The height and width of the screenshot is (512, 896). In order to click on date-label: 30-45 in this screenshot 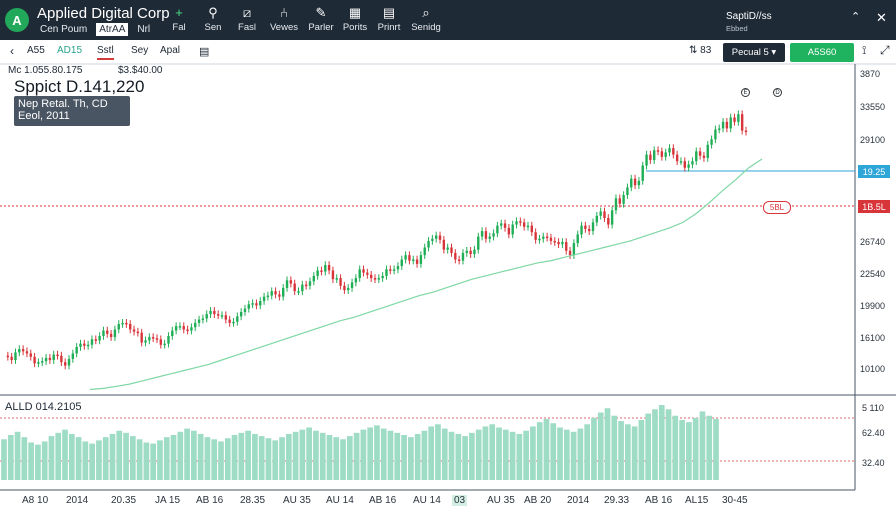, I will do `click(735, 500)`.